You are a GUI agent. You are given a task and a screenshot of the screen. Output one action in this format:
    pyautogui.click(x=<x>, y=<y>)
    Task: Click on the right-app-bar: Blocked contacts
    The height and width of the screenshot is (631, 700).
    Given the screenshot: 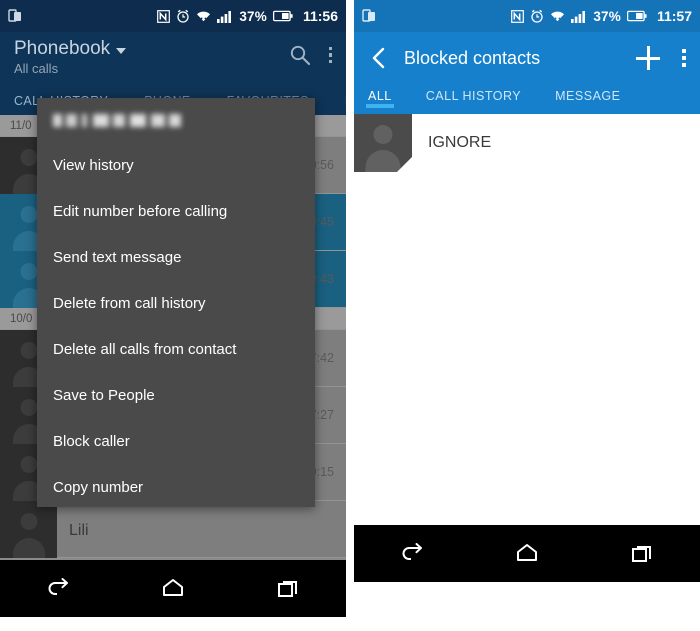 What is the action you would take?
    pyautogui.click(x=527, y=58)
    